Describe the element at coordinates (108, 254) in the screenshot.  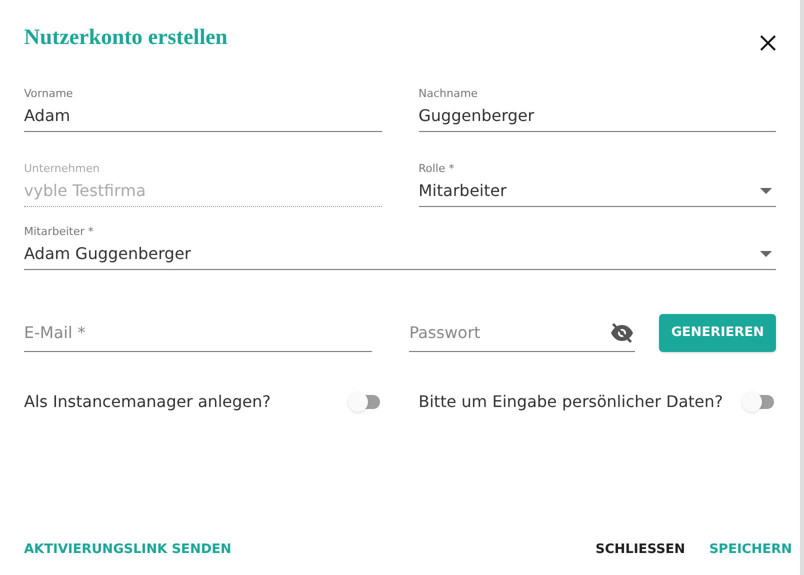
I see `field-value: Adam Guggenberger` at that location.